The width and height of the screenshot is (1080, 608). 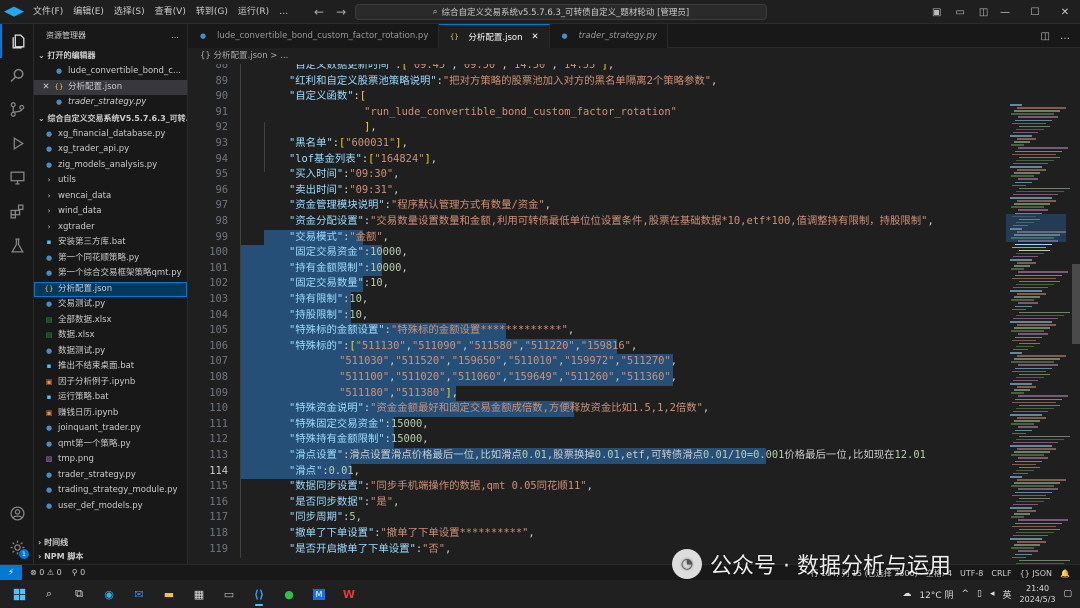 What do you see at coordinates (992, 594) in the screenshot?
I see `volume-icon: ◂` at bounding box center [992, 594].